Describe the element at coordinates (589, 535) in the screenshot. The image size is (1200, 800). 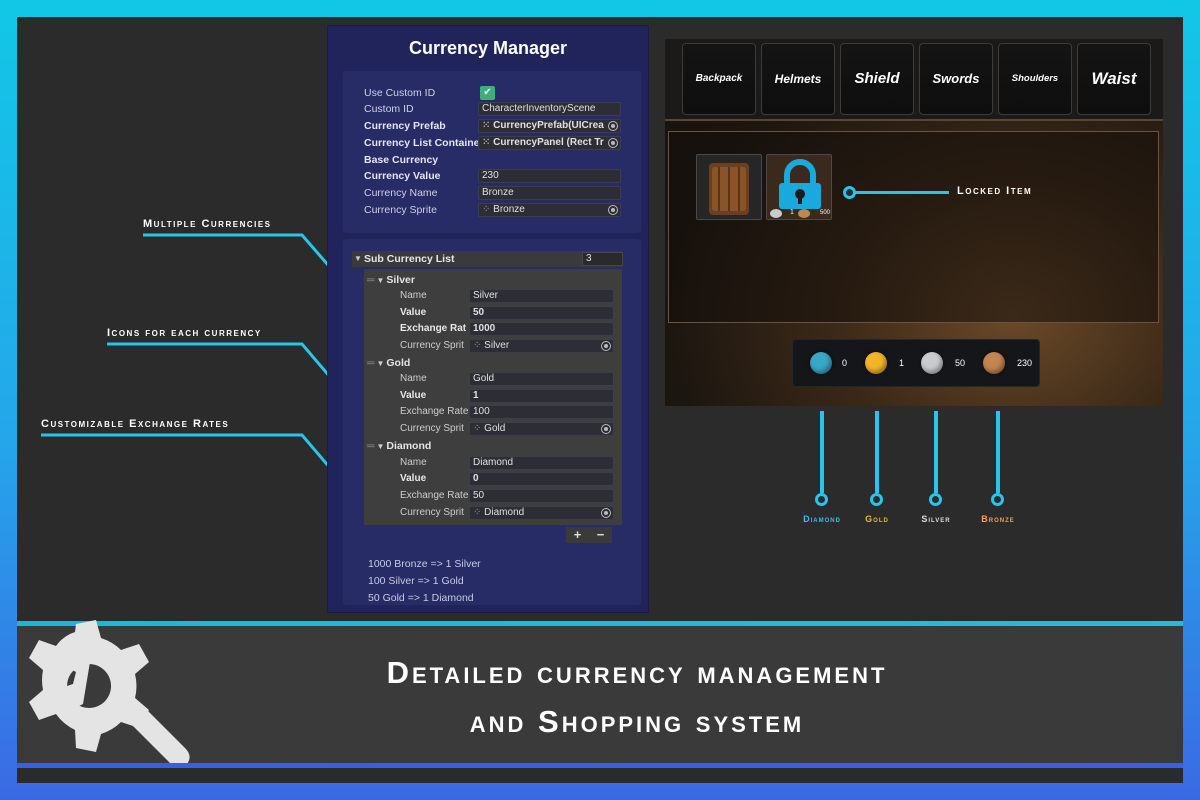
I see `list-add-remove-buttons: + −` at that location.